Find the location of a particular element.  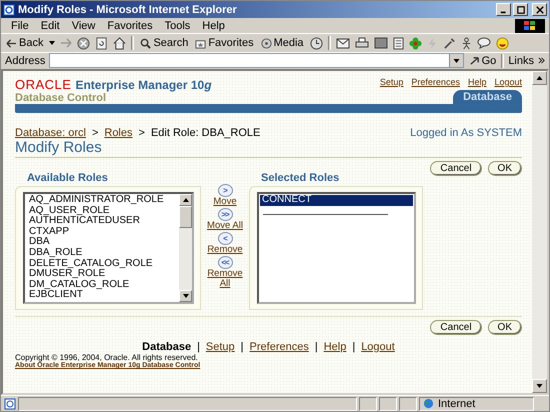

back-arrow-icon is located at coordinates (11, 43).